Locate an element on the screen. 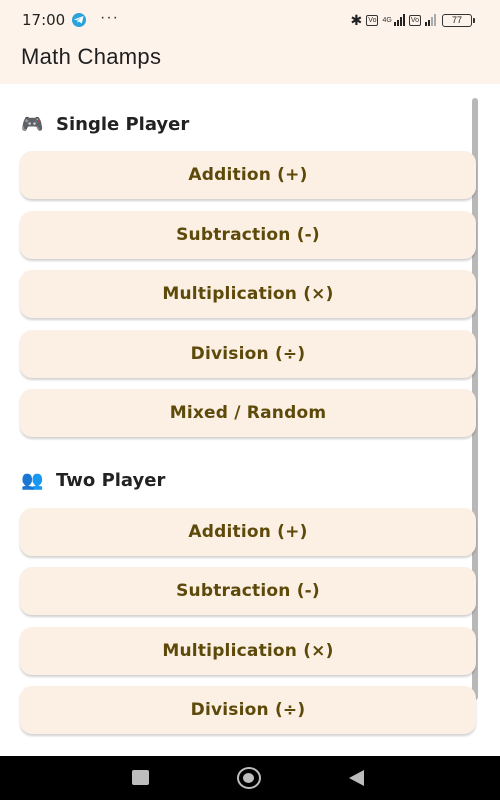  gamepad-icon: 🎮 is located at coordinates (32, 123).